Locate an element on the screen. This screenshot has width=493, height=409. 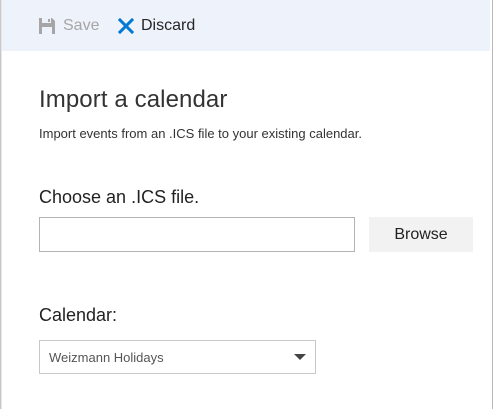
file-picker-label: Choose an .ICS file. is located at coordinates (119, 197).